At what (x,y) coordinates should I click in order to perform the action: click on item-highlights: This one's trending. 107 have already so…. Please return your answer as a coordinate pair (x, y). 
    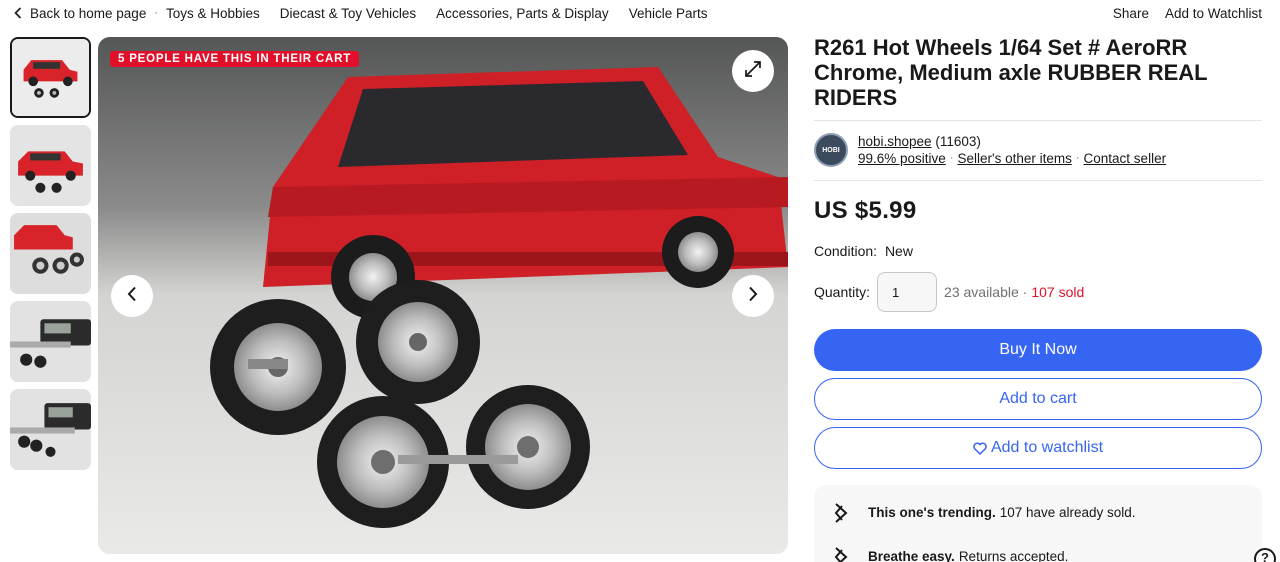
    Looking at the image, I should click on (1038, 523).